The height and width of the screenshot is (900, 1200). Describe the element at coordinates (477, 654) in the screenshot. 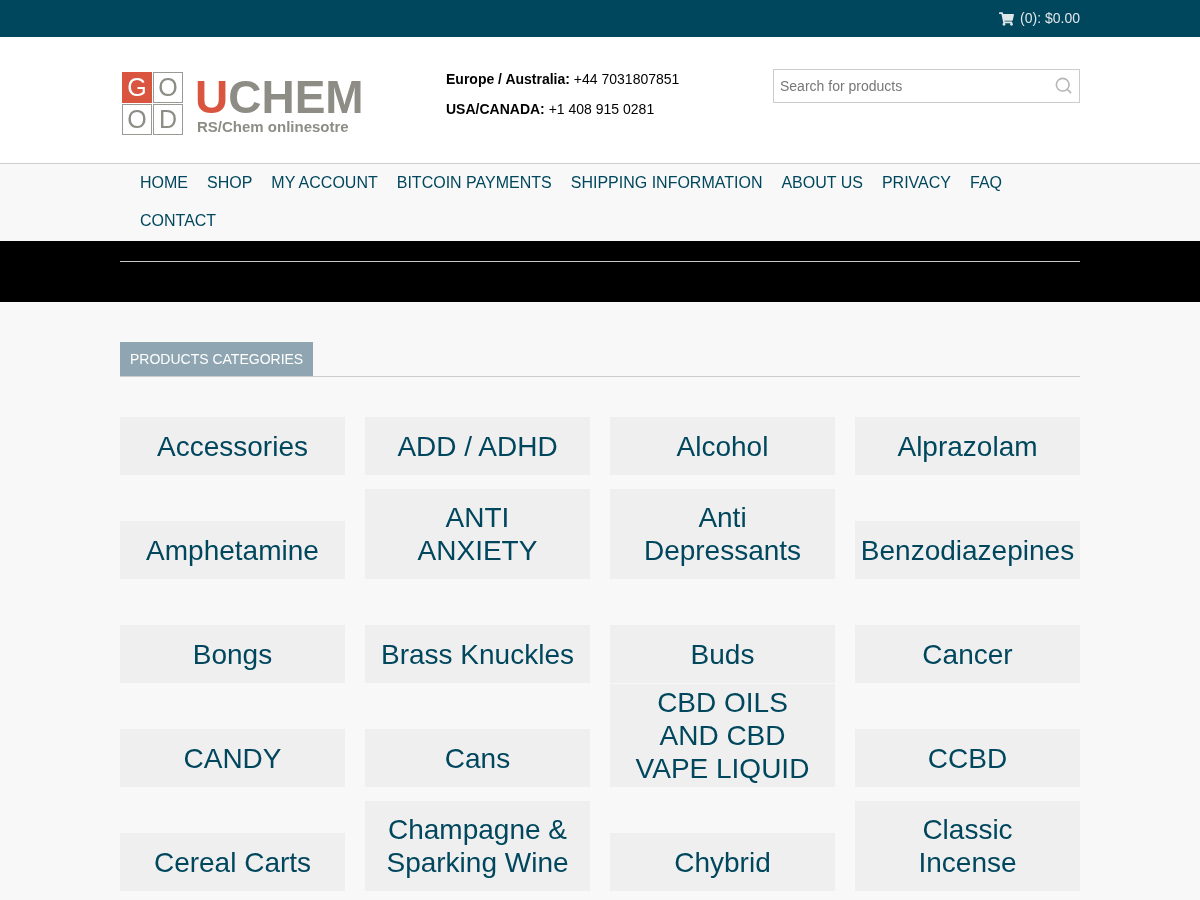

I see `category-tile: Brass Knuckles` at that location.